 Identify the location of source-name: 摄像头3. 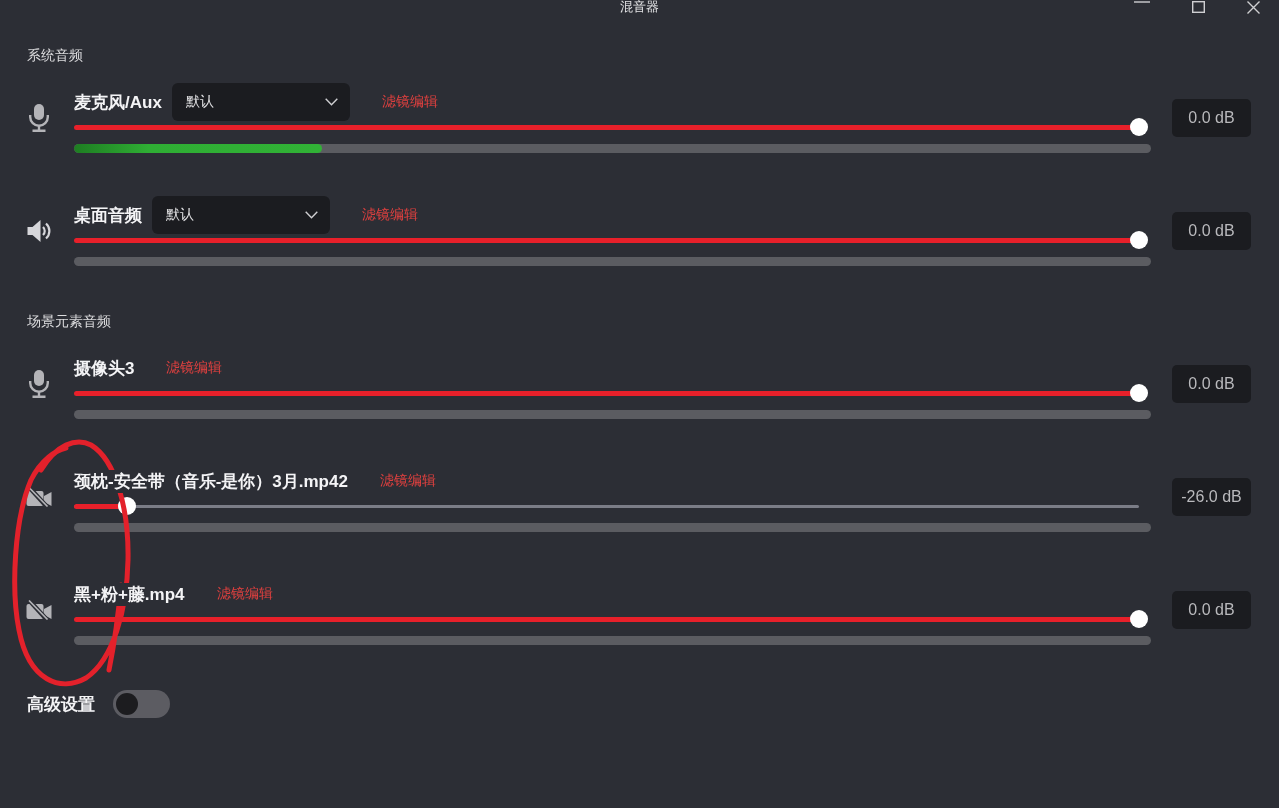
(104, 368).